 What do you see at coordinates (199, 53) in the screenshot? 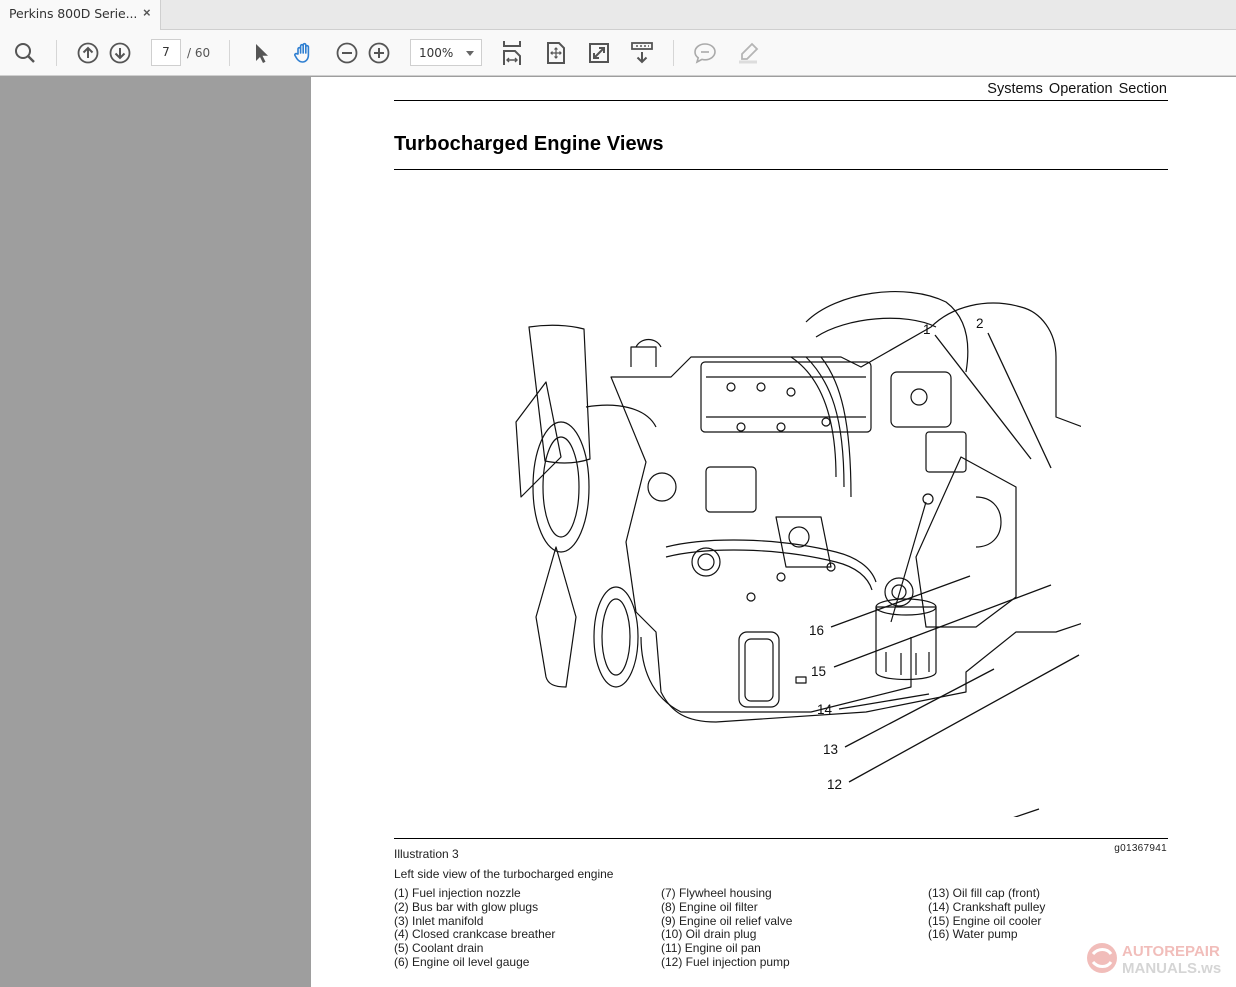
I see `page-total: / 60` at bounding box center [199, 53].